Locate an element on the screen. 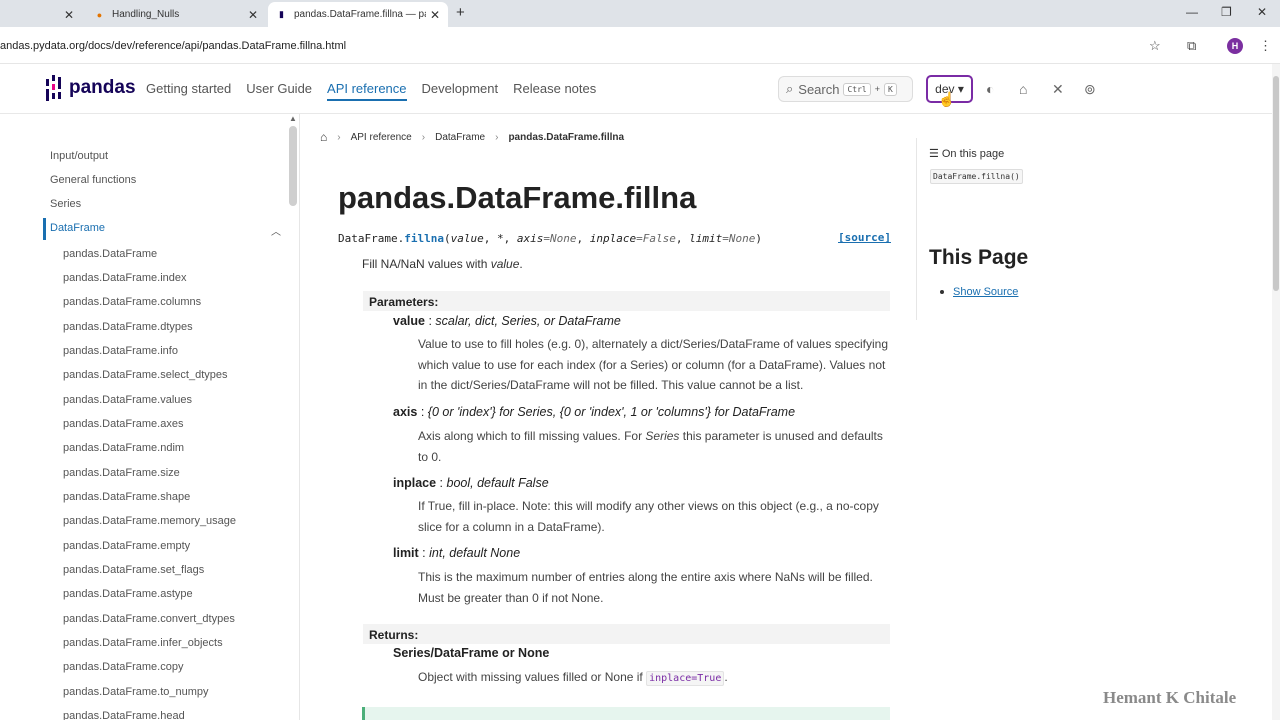 This screenshot has width=1280, height=720. sig-prefix: DataFrame. is located at coordinates (371, 238).